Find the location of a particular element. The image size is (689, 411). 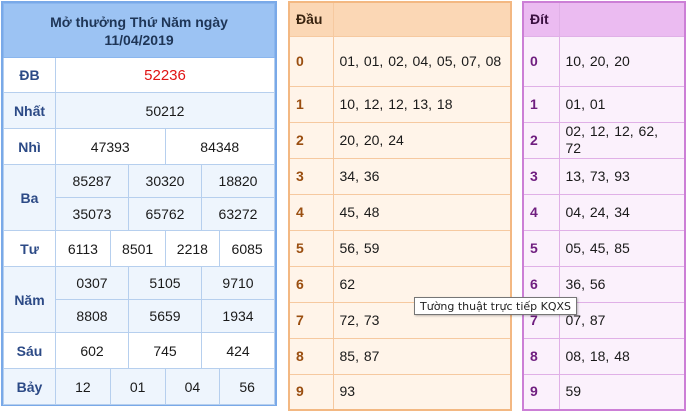

prize-value: 1934 is located at coordinates (238, 316).